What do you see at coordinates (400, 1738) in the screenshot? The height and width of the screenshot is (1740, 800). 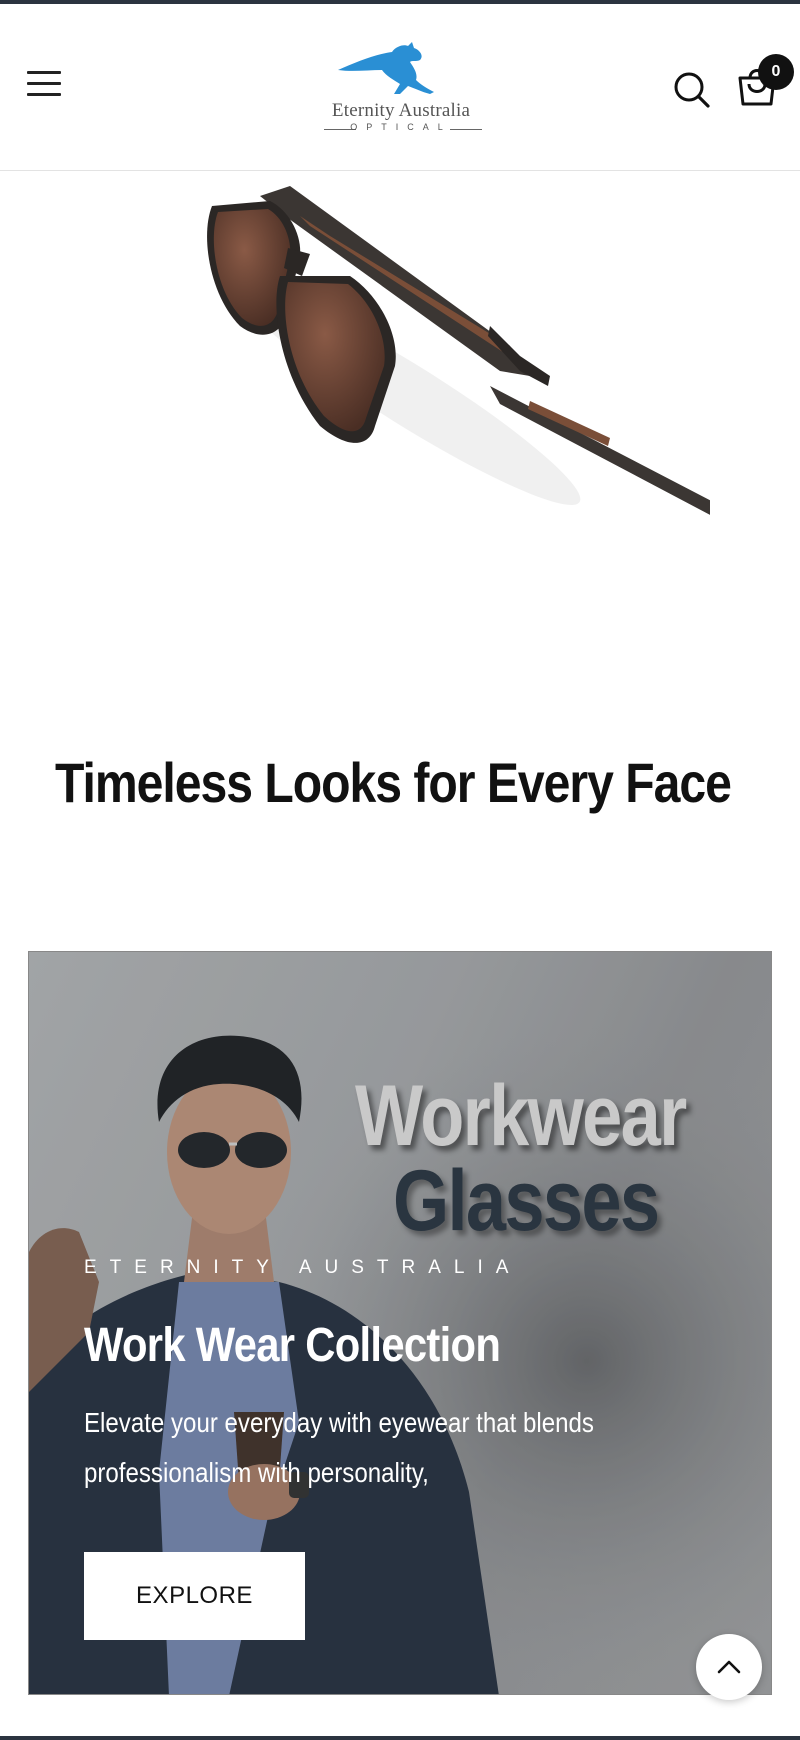 I see `bottom-accent-strip` at bounding box center [400, 1738].